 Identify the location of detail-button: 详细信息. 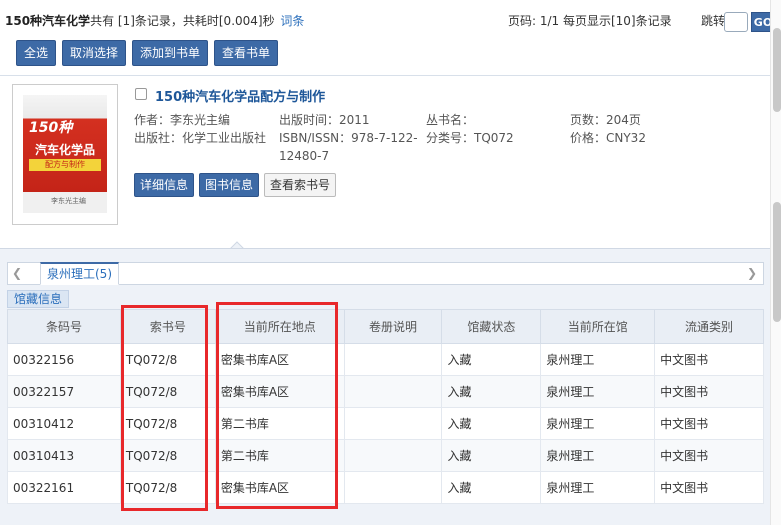
(164, 185).